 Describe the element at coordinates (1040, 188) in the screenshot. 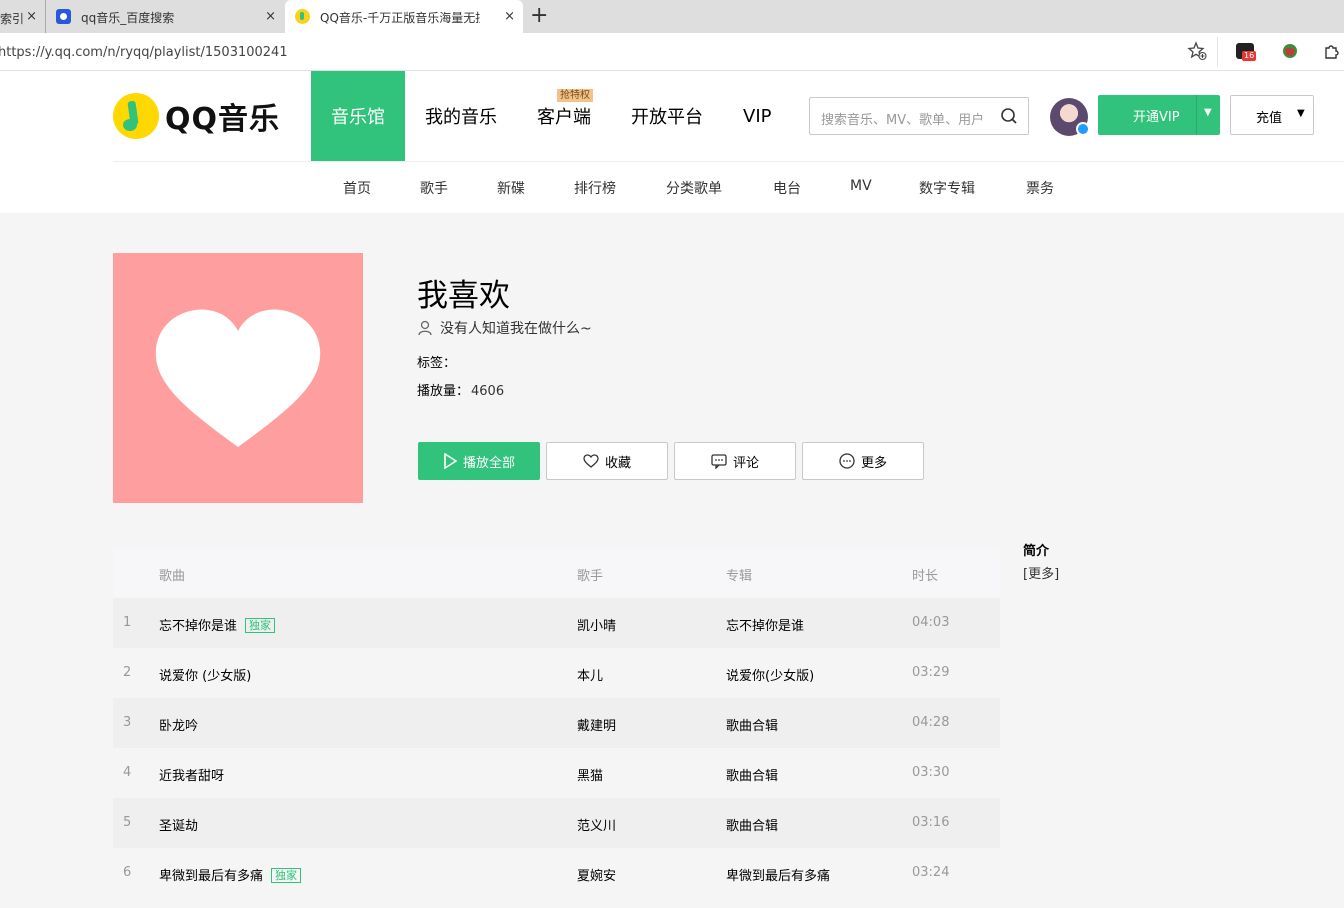

I see `subnav-tickets: 票务` at that location.